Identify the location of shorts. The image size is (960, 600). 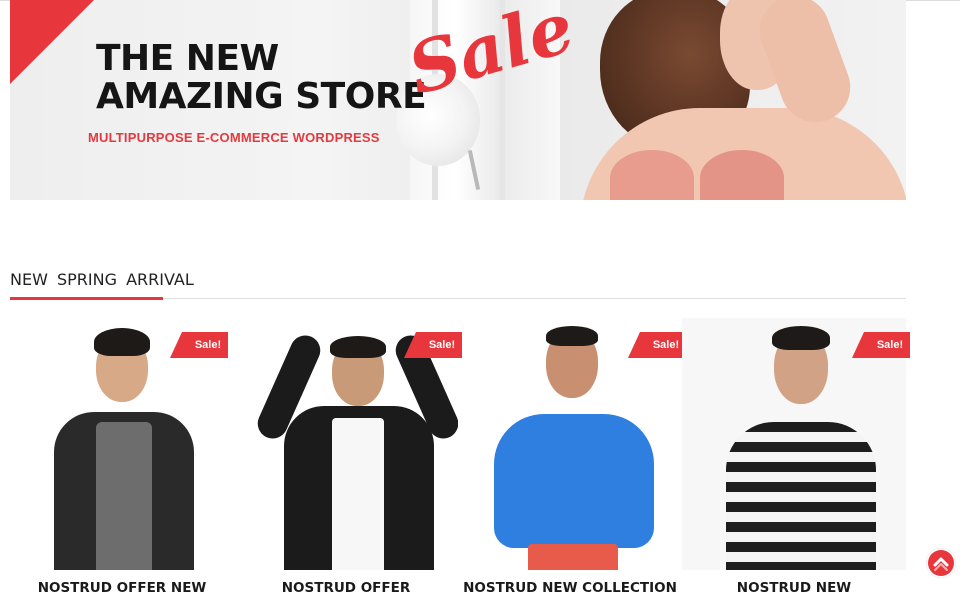
(573, 557).